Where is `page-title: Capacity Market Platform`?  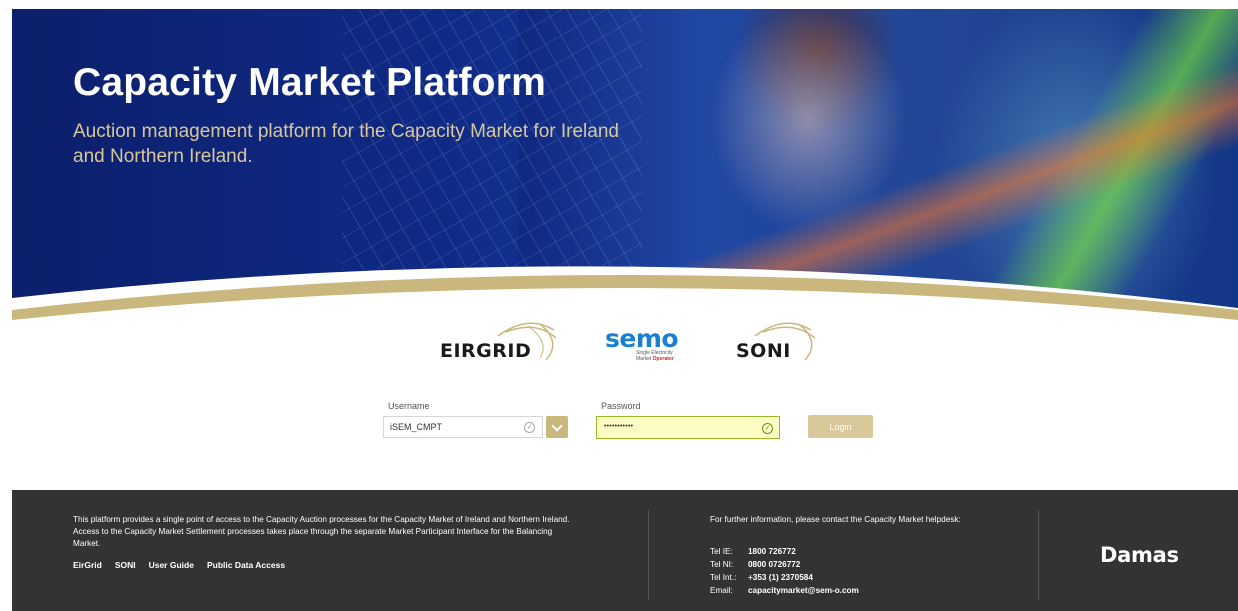 page-title: Capacity Market Platform is located at coordinates (309, 82).